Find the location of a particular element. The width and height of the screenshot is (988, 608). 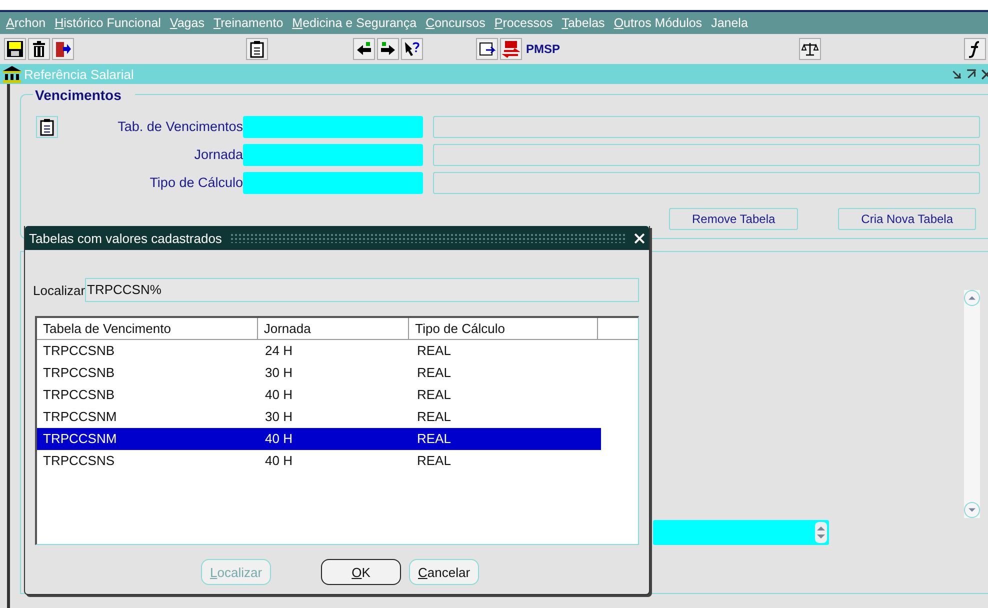

dialog-button: Cancelar is located at coordinates (444, 572).